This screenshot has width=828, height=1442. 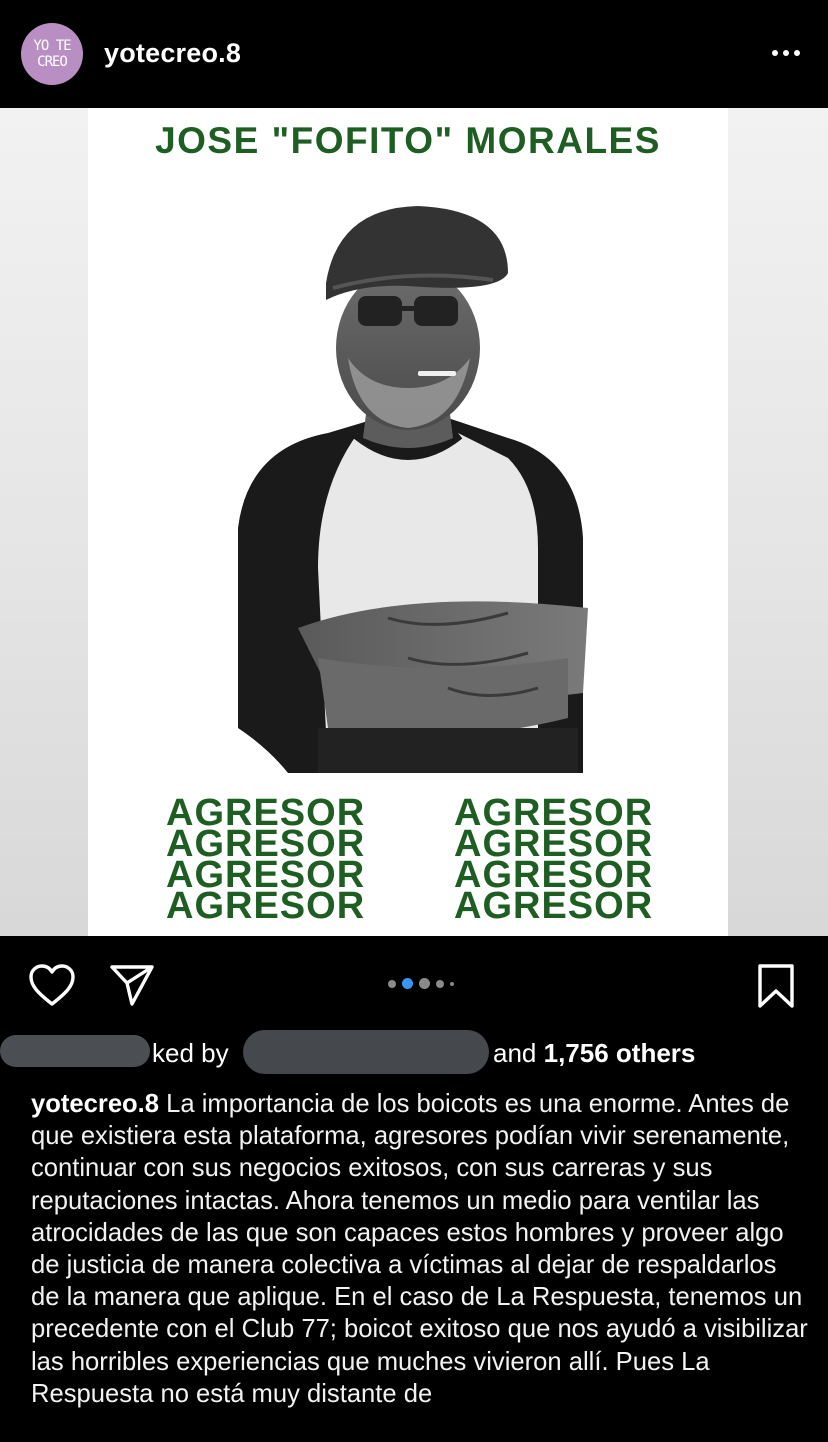 I want to click on username-link: yotecreo.8, so click(x=172, y=53).